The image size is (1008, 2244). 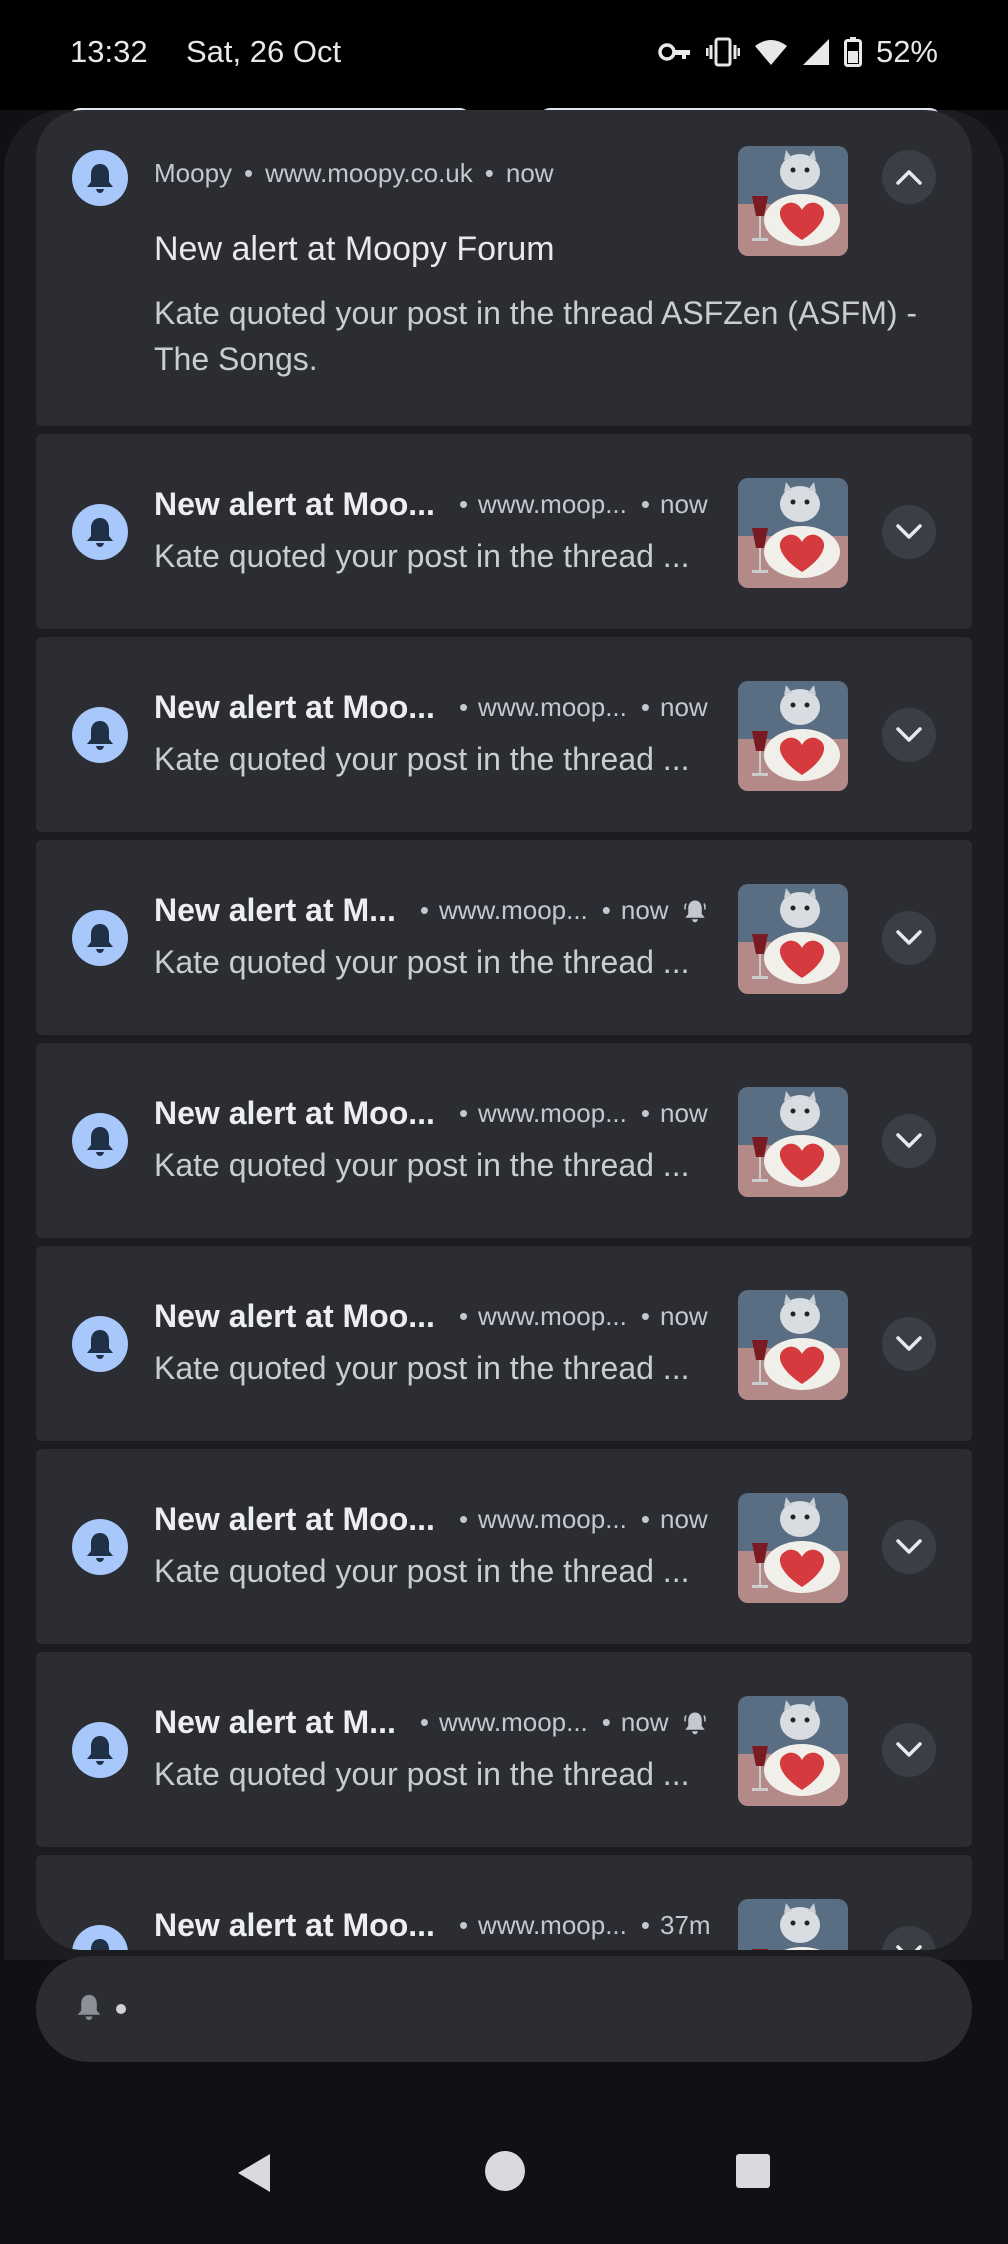 I want to click on ringing-bell-icon, so click(x=695, y=911).